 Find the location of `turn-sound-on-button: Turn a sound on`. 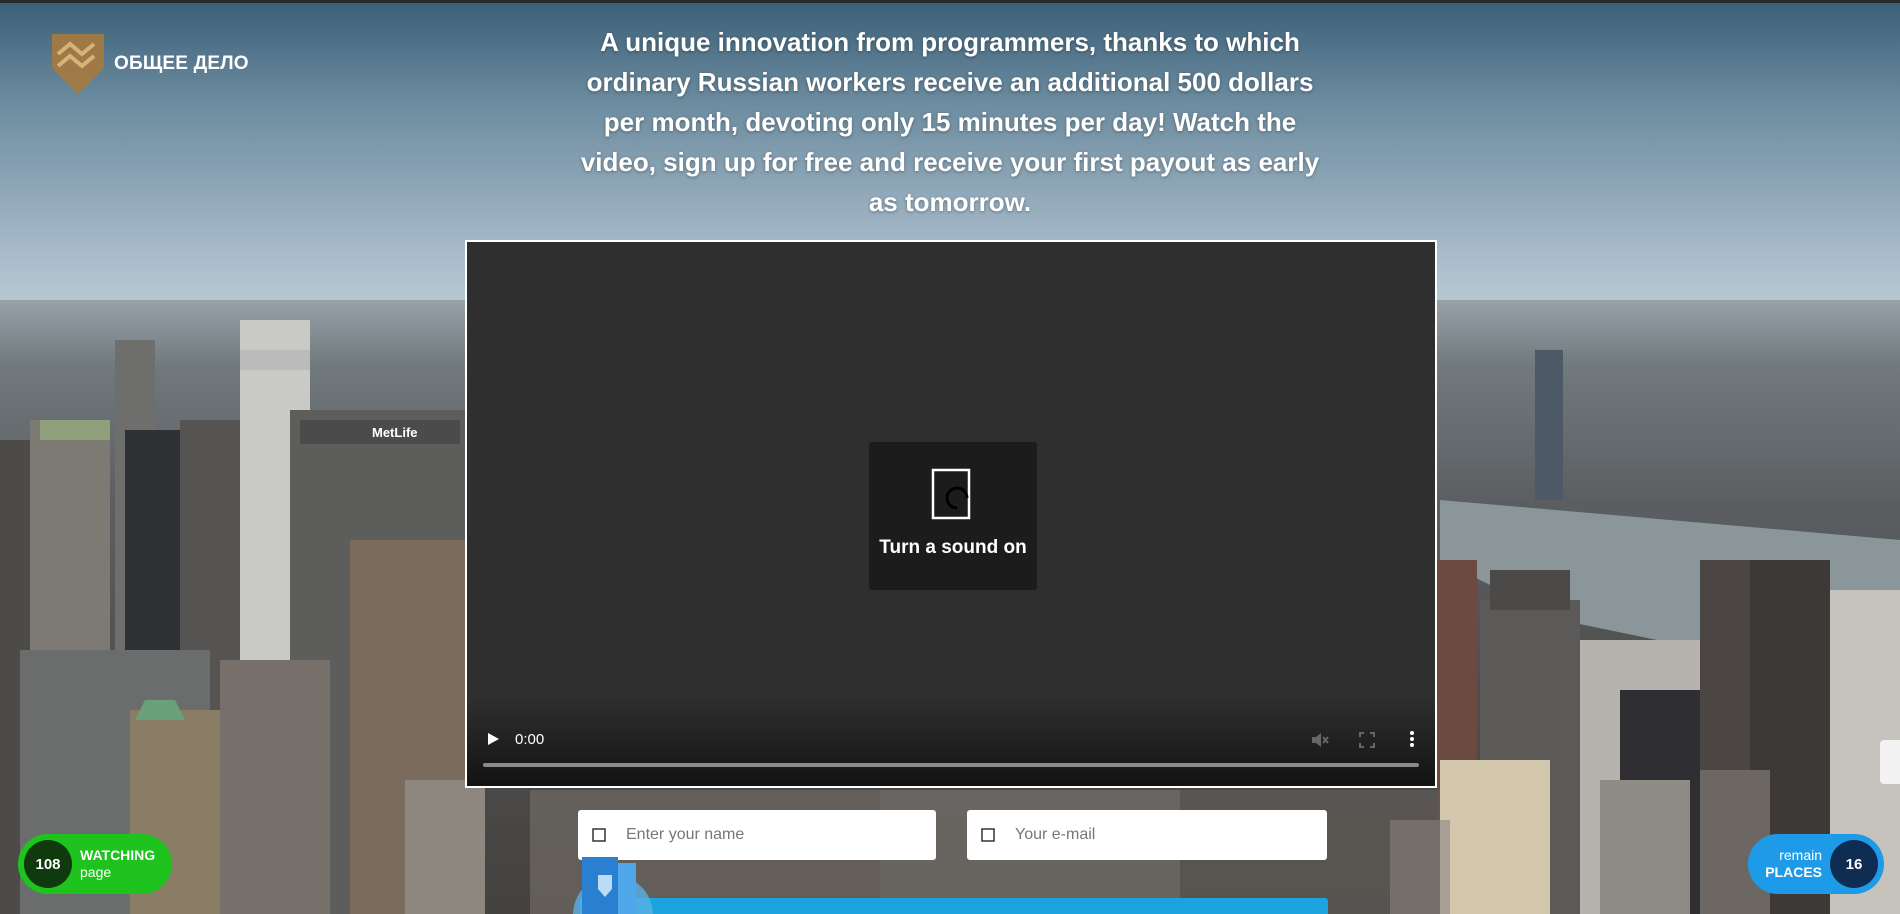

turn-sound-on-button: Turn a sound on is located at coordinates (953, 516).